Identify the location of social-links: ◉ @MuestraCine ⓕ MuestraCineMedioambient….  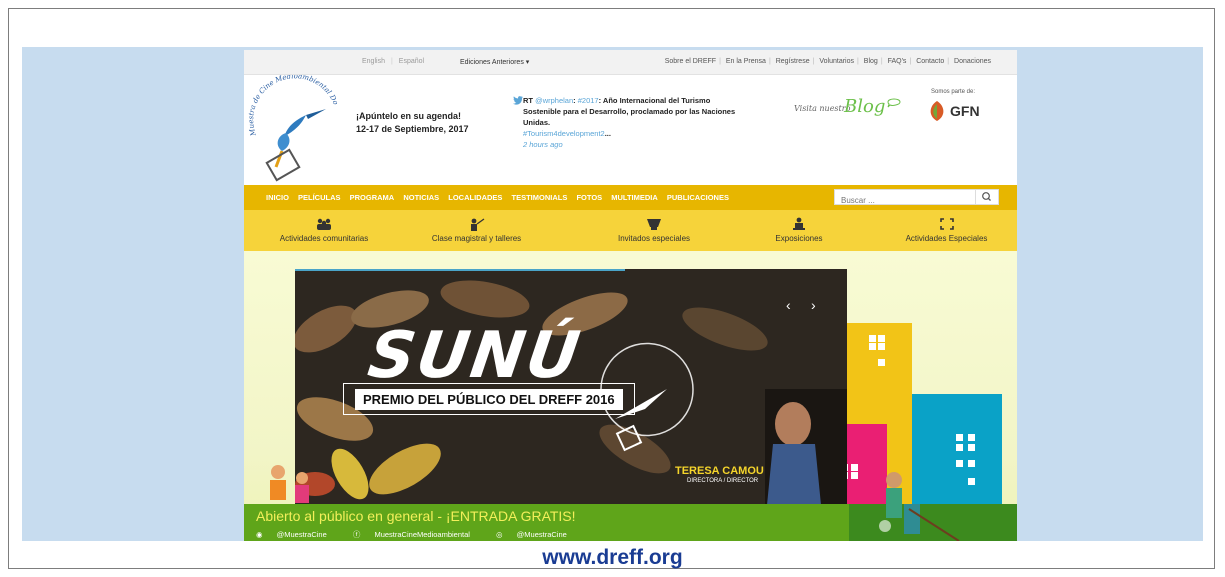
(423, 534).